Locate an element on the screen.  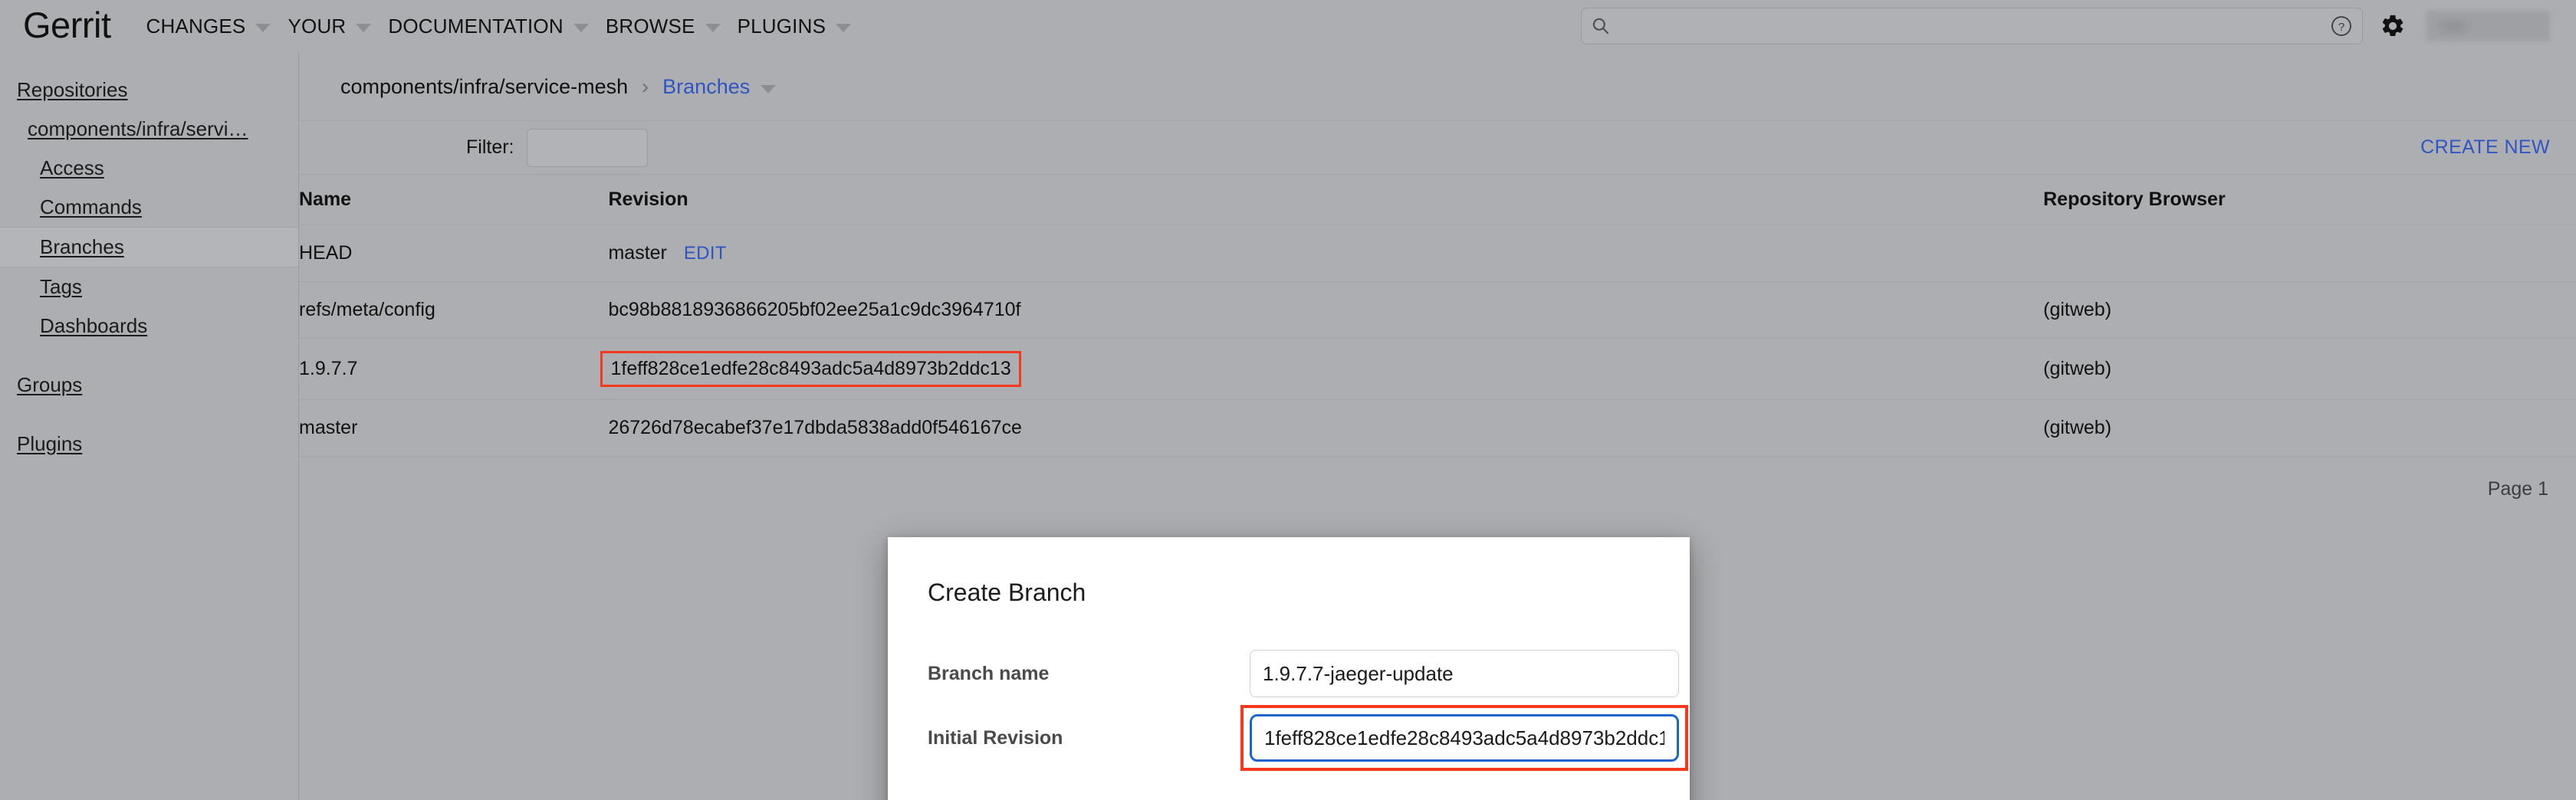
header-right-controls: ? is located at coordinates (2065, 26).